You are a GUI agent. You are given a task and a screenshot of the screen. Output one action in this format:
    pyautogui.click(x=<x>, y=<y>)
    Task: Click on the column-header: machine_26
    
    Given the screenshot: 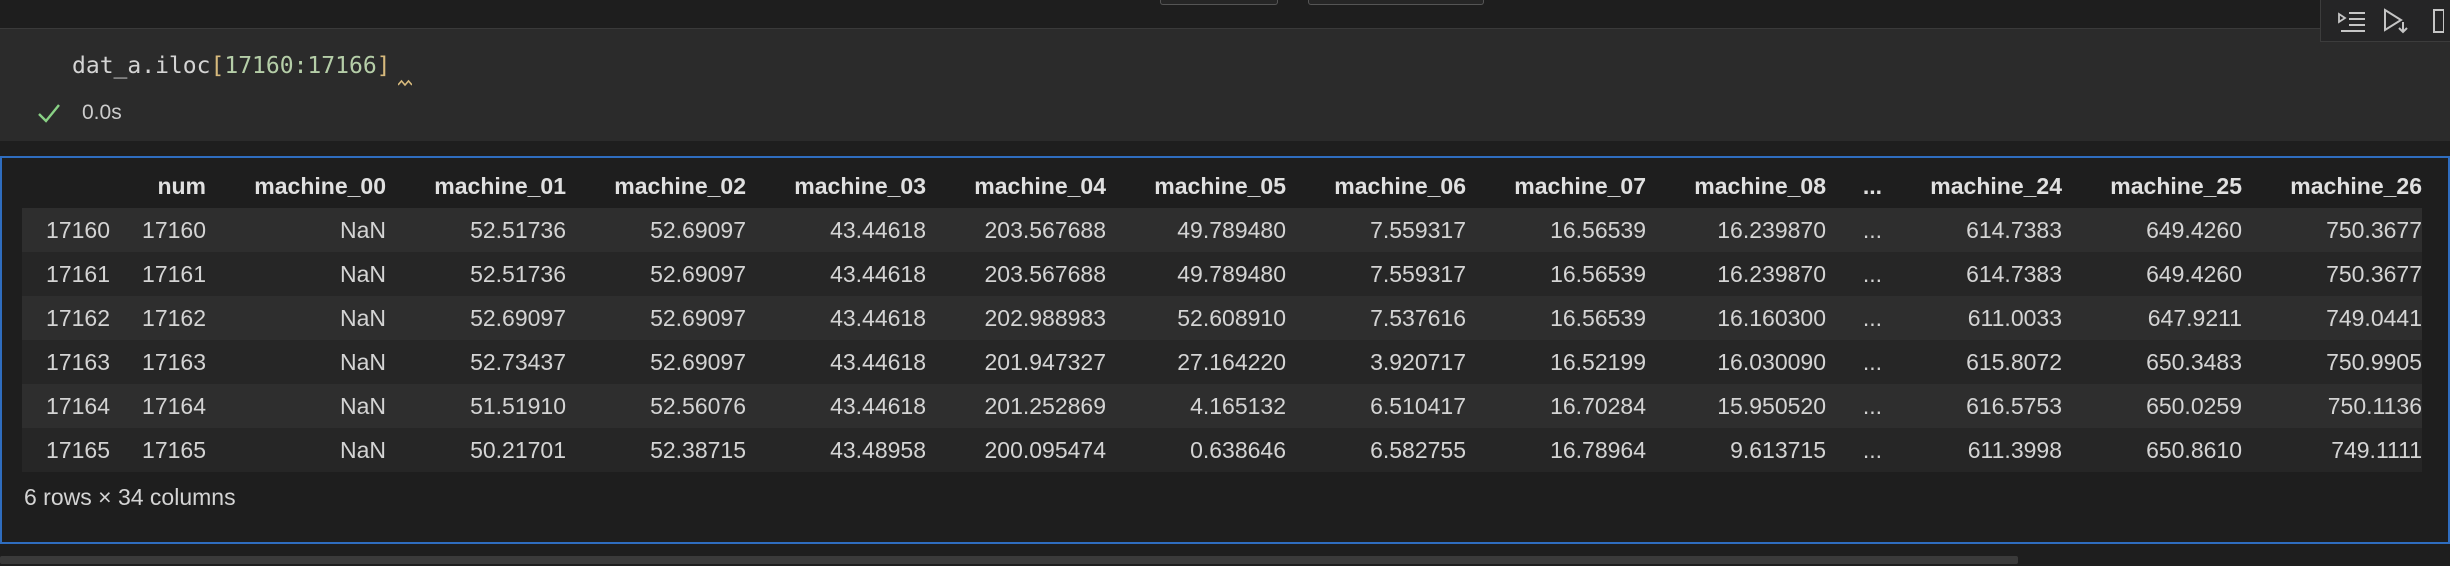 What is the action you would take?
    pyautogui.click(x=2356, y=185)
    